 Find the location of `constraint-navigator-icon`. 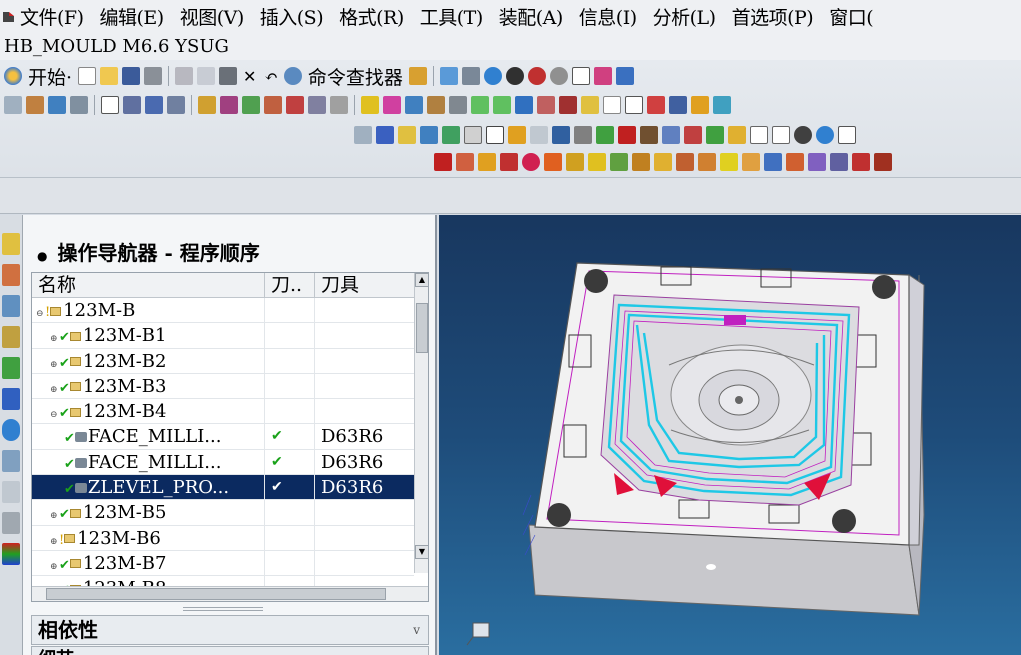

constraint-navigator-icon is located at coordinates (11, 275).